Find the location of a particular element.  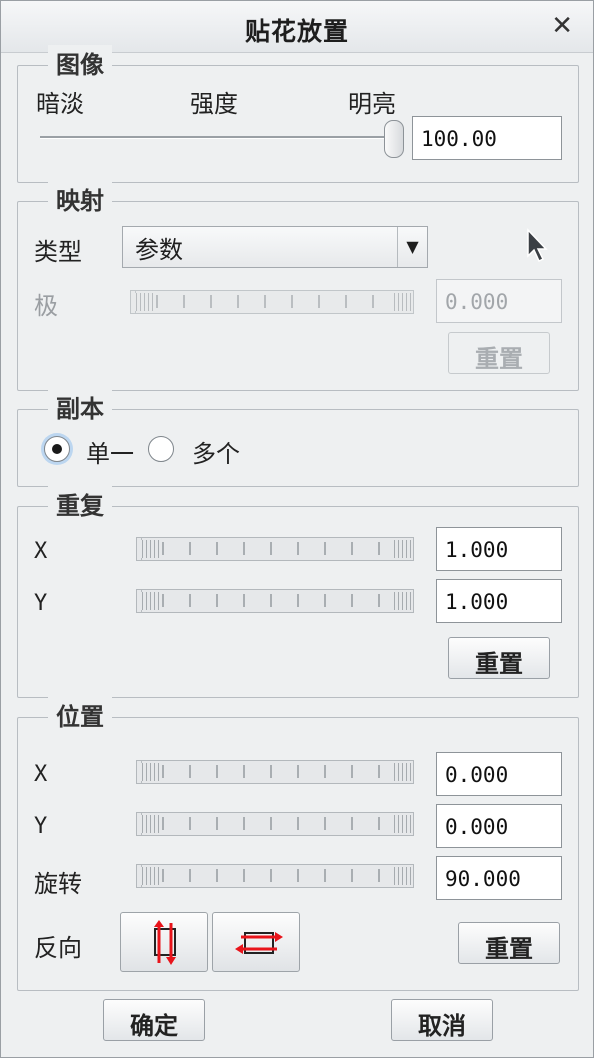

flip-vertical-icon is located at coordinates (165, 942).